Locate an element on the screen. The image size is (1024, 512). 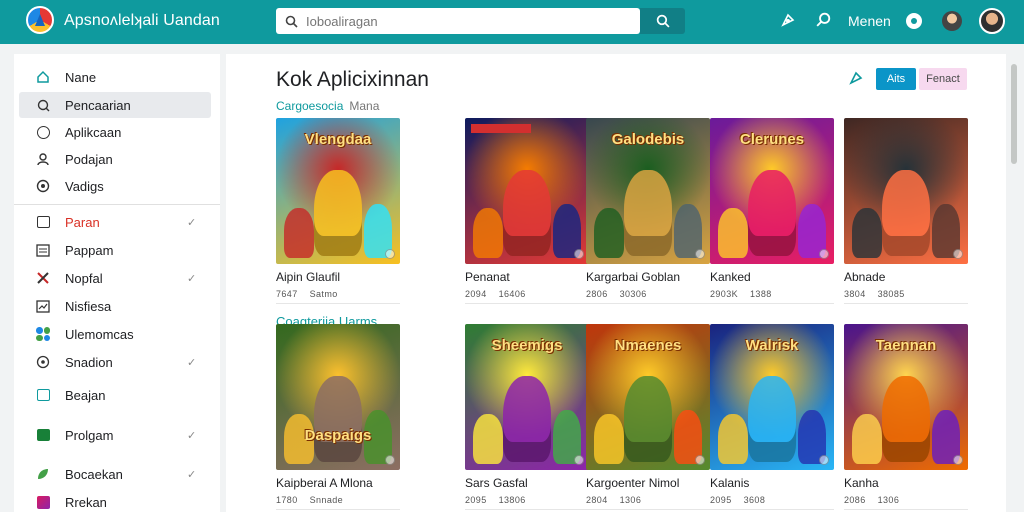
app-card: Nmaenes Kargoenter Nimol 2804 1306 is located at coordinates (648, 417).